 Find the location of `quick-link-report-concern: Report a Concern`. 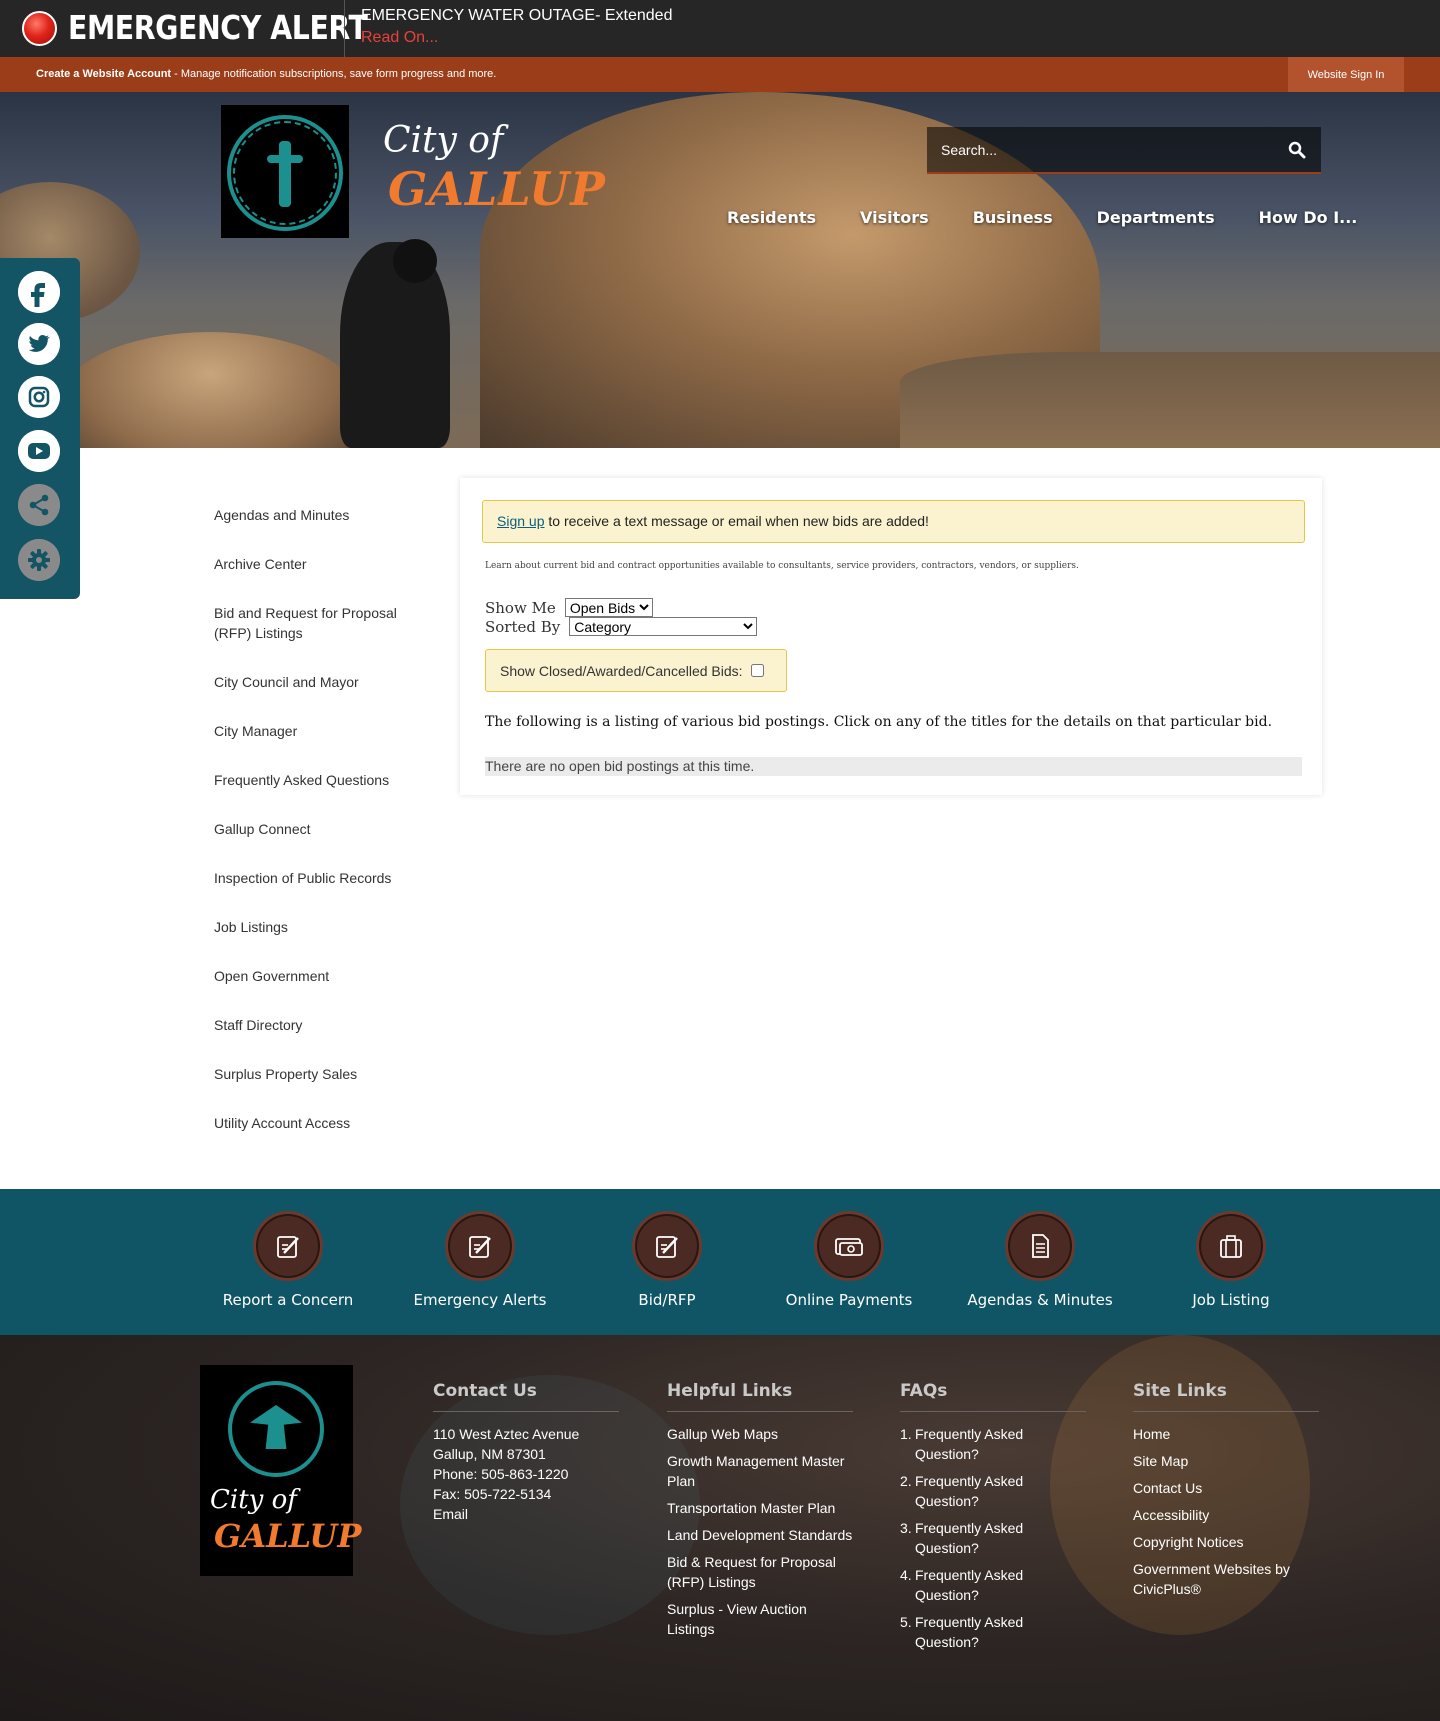

quick-link-report-concern: Report a Concern is located at coordinates (288, 1260).